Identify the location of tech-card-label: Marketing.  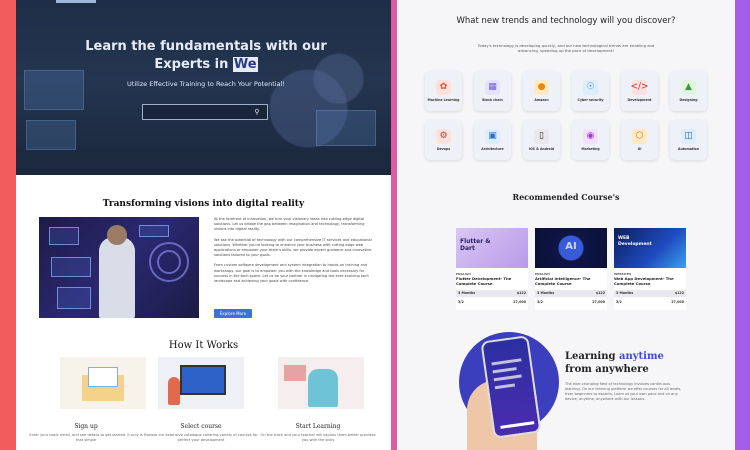
(590, 149).